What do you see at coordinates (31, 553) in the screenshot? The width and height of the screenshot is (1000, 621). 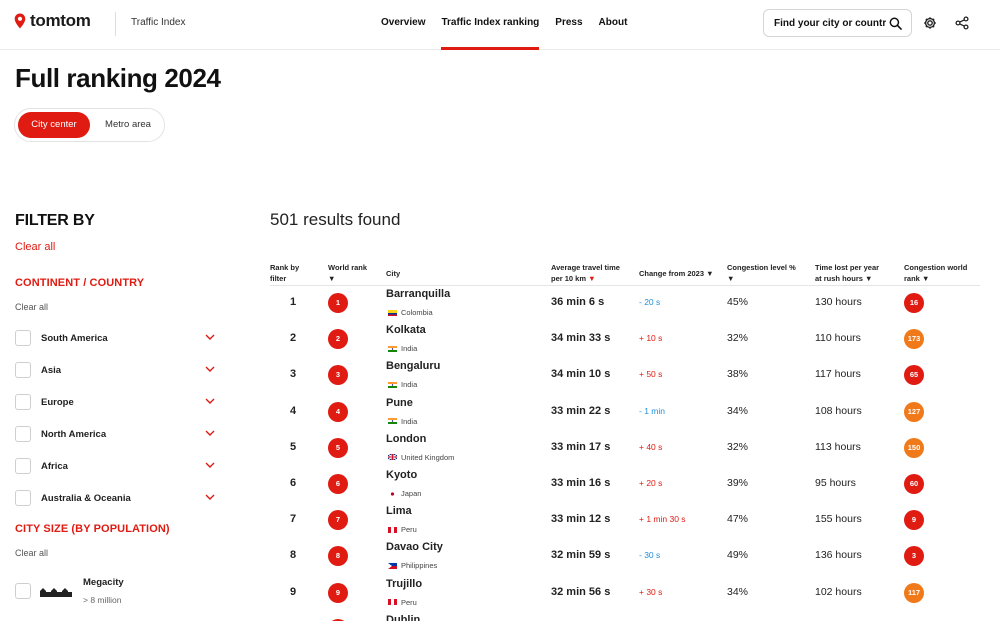 I see `clear-city-size-link: Clear all` at bounding box center [31, 553].